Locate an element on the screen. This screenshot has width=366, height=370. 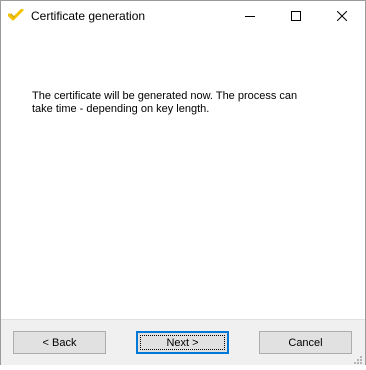
maximize-icon is located at coordinates (296, 17).